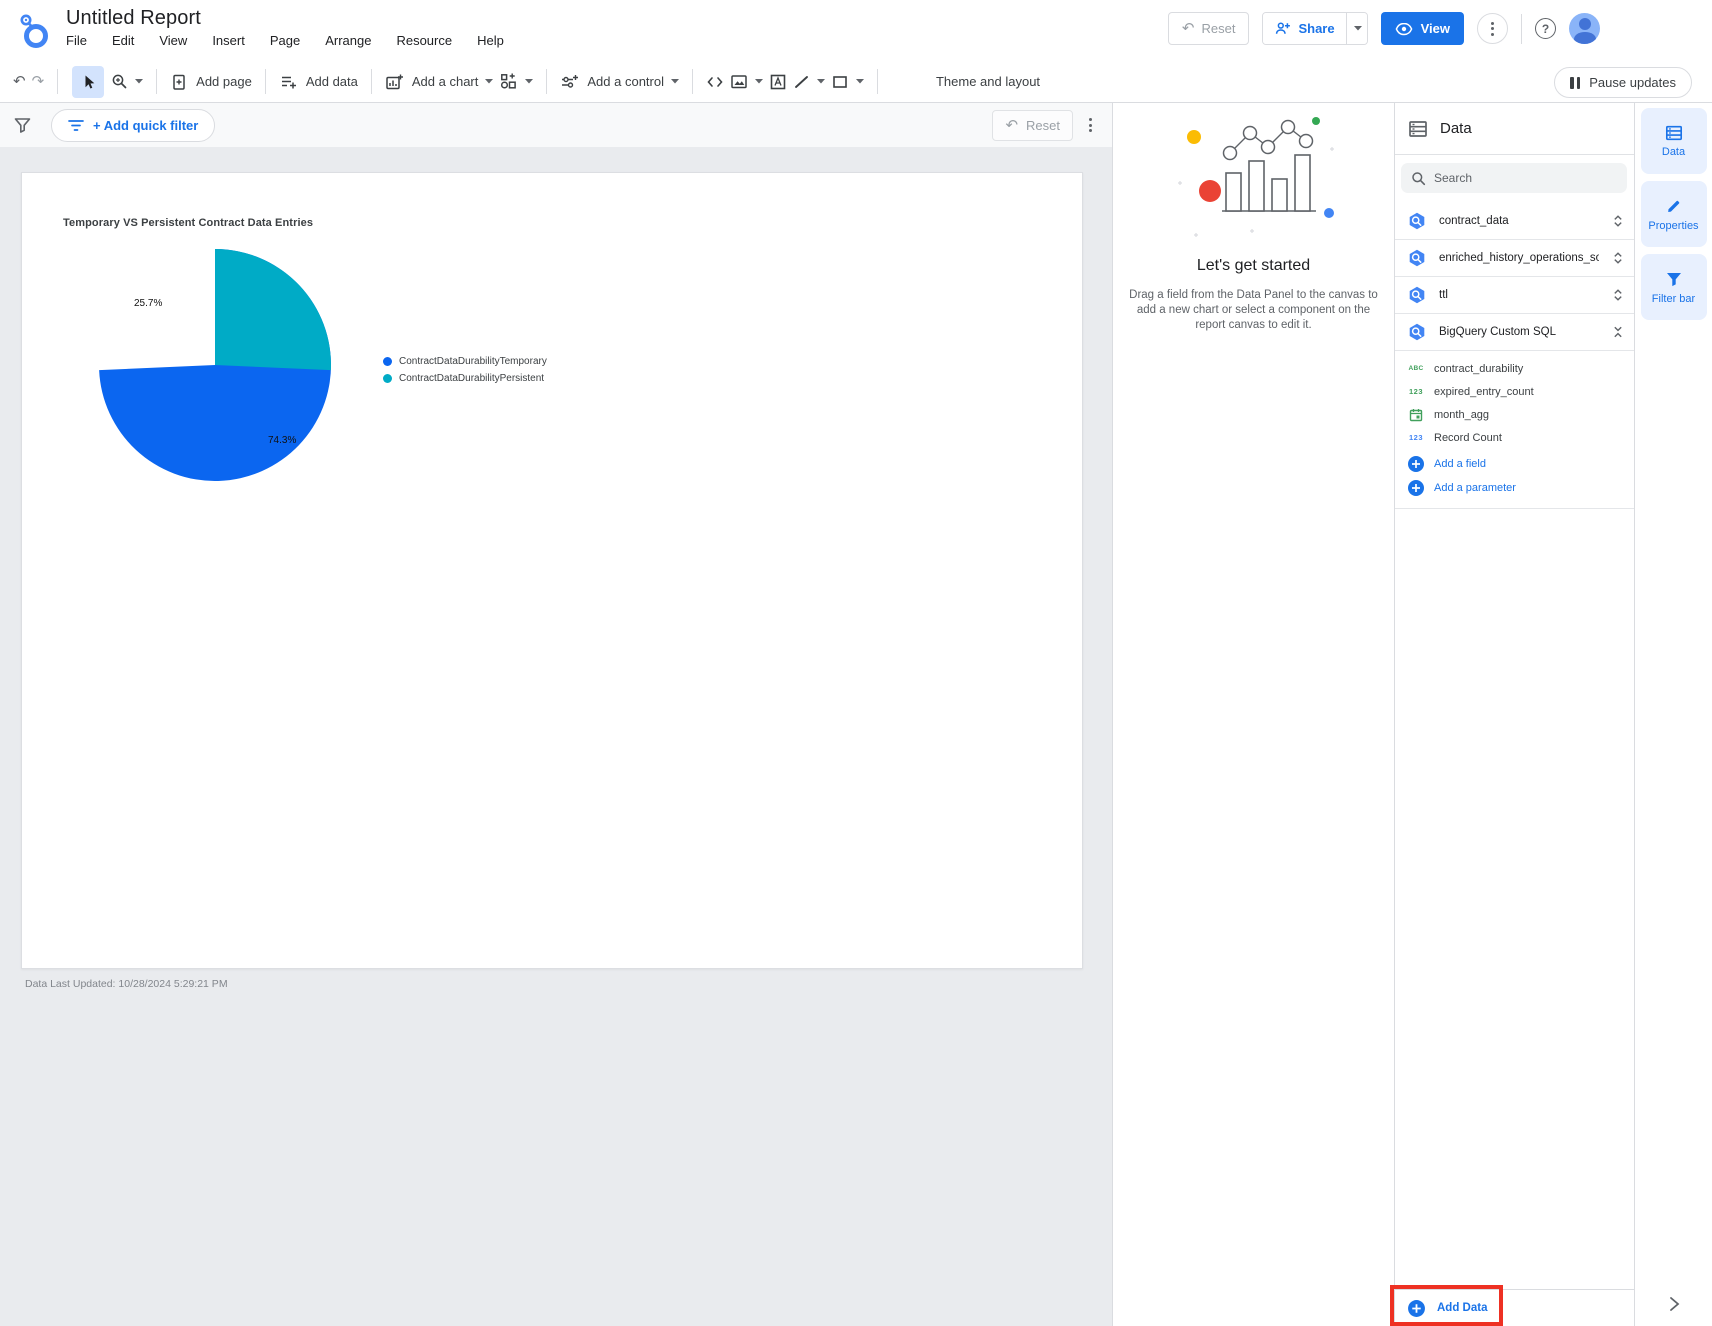 The height and width of the screenshot is (1326, 1712). What do you see at coordinates (1492, 28) in the screenshot?
I see `more-options-button` at bounding box center [1492, 28].